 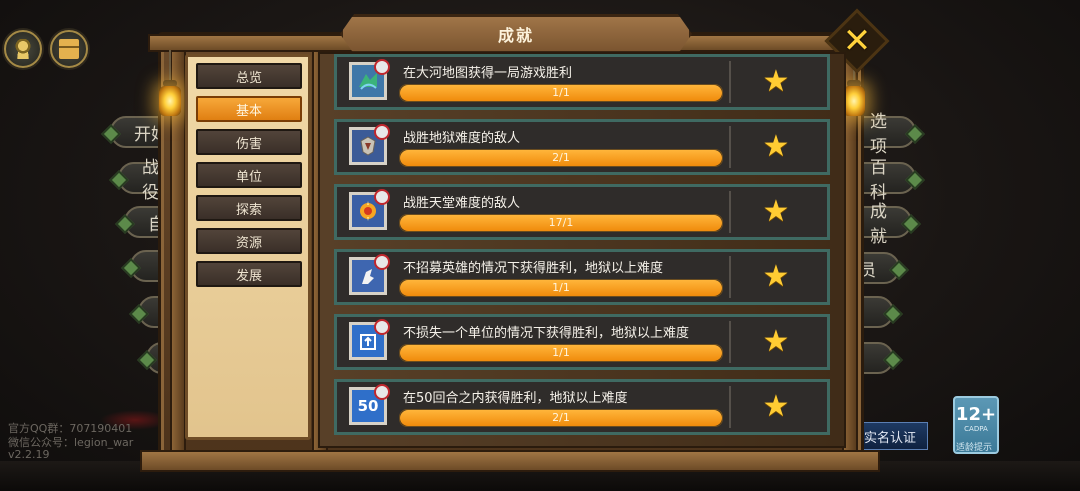 I want to click on category-units-button: 单位, so click(x=249, y=175).